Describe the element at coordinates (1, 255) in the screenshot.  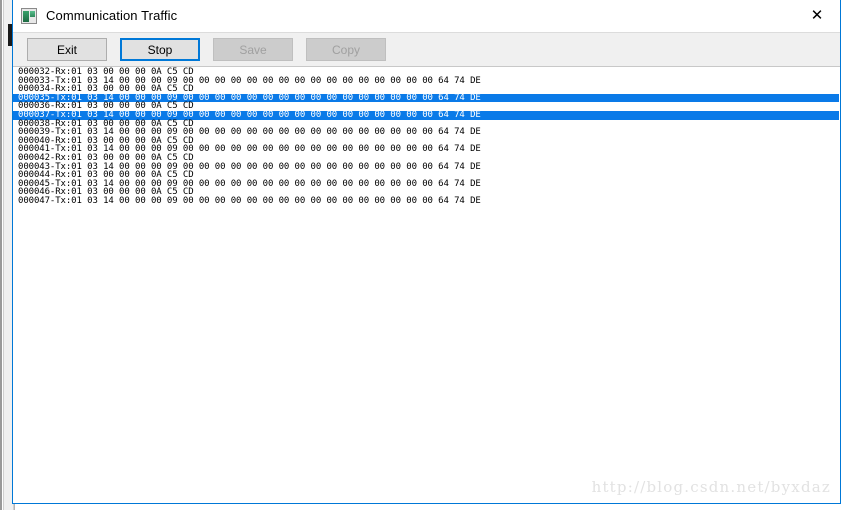
I see `background-window-edge` at that location.